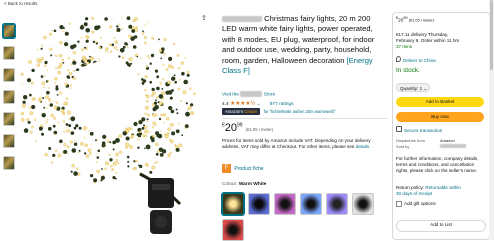  What do you see at coordinates (399, 204) in the screenshot?
I see `gift-checkbox` at bounding box center [399, 204].